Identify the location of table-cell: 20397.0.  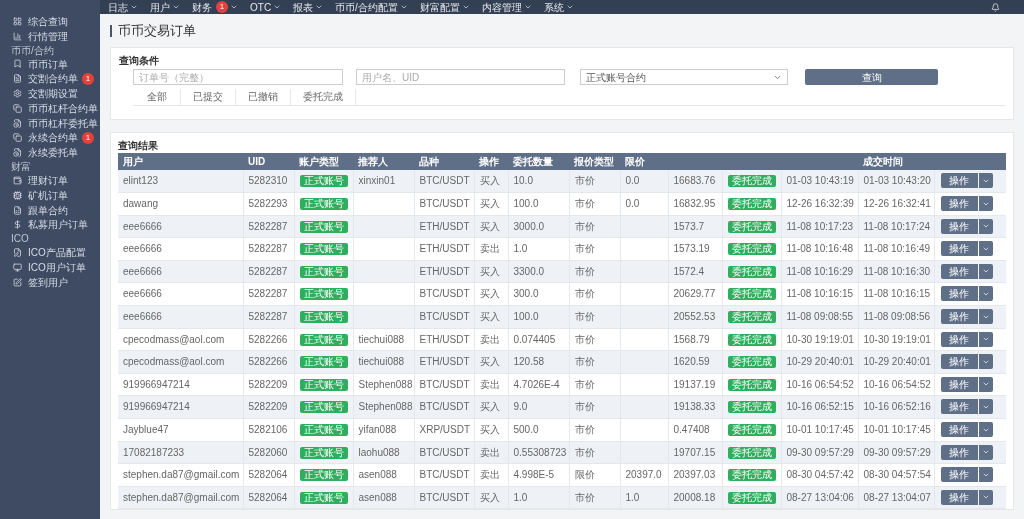
(643, 475).